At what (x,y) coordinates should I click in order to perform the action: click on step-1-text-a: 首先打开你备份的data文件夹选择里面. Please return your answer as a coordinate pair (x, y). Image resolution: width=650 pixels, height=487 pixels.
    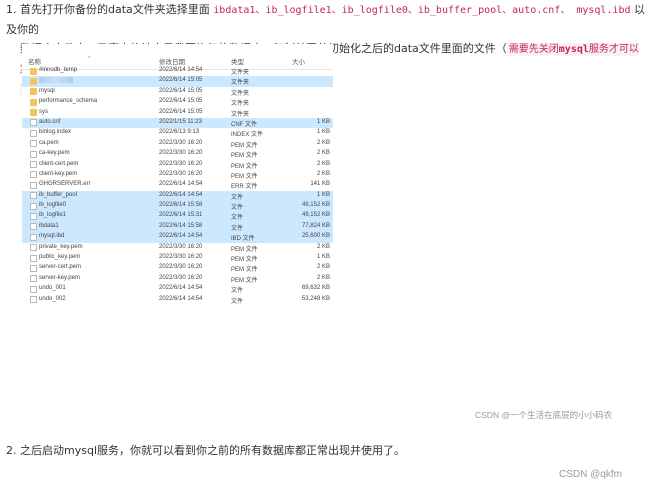
    Looking at the image, I should click on (115, 9).